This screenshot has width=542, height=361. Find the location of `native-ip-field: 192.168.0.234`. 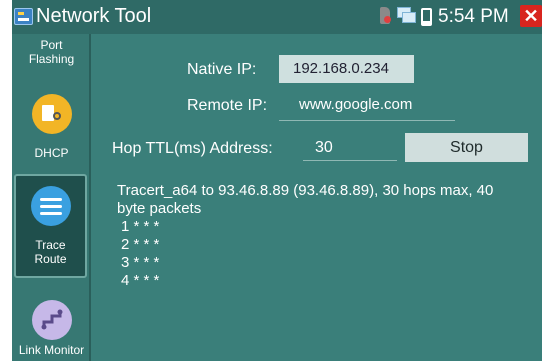

native-ip-field: 192.168.0.234 is located at coordinates (346, 69).